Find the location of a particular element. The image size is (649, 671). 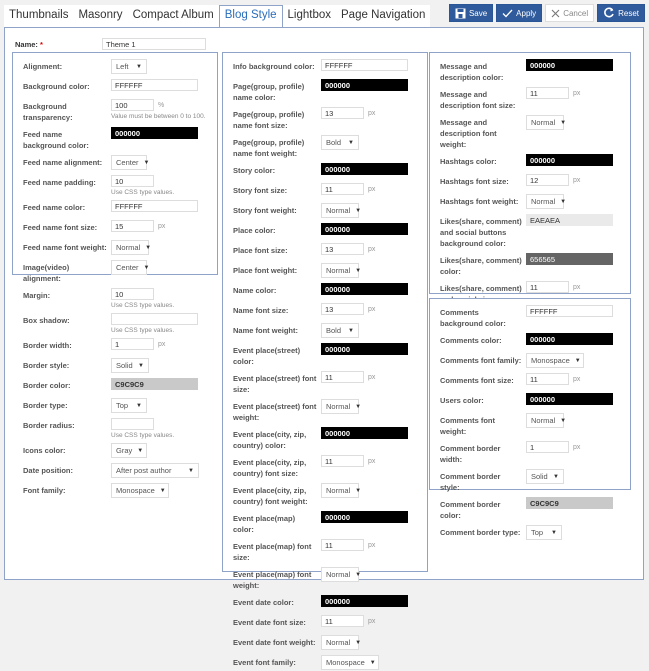

feed-name-font-size-input is located at coordinates (132, 226).